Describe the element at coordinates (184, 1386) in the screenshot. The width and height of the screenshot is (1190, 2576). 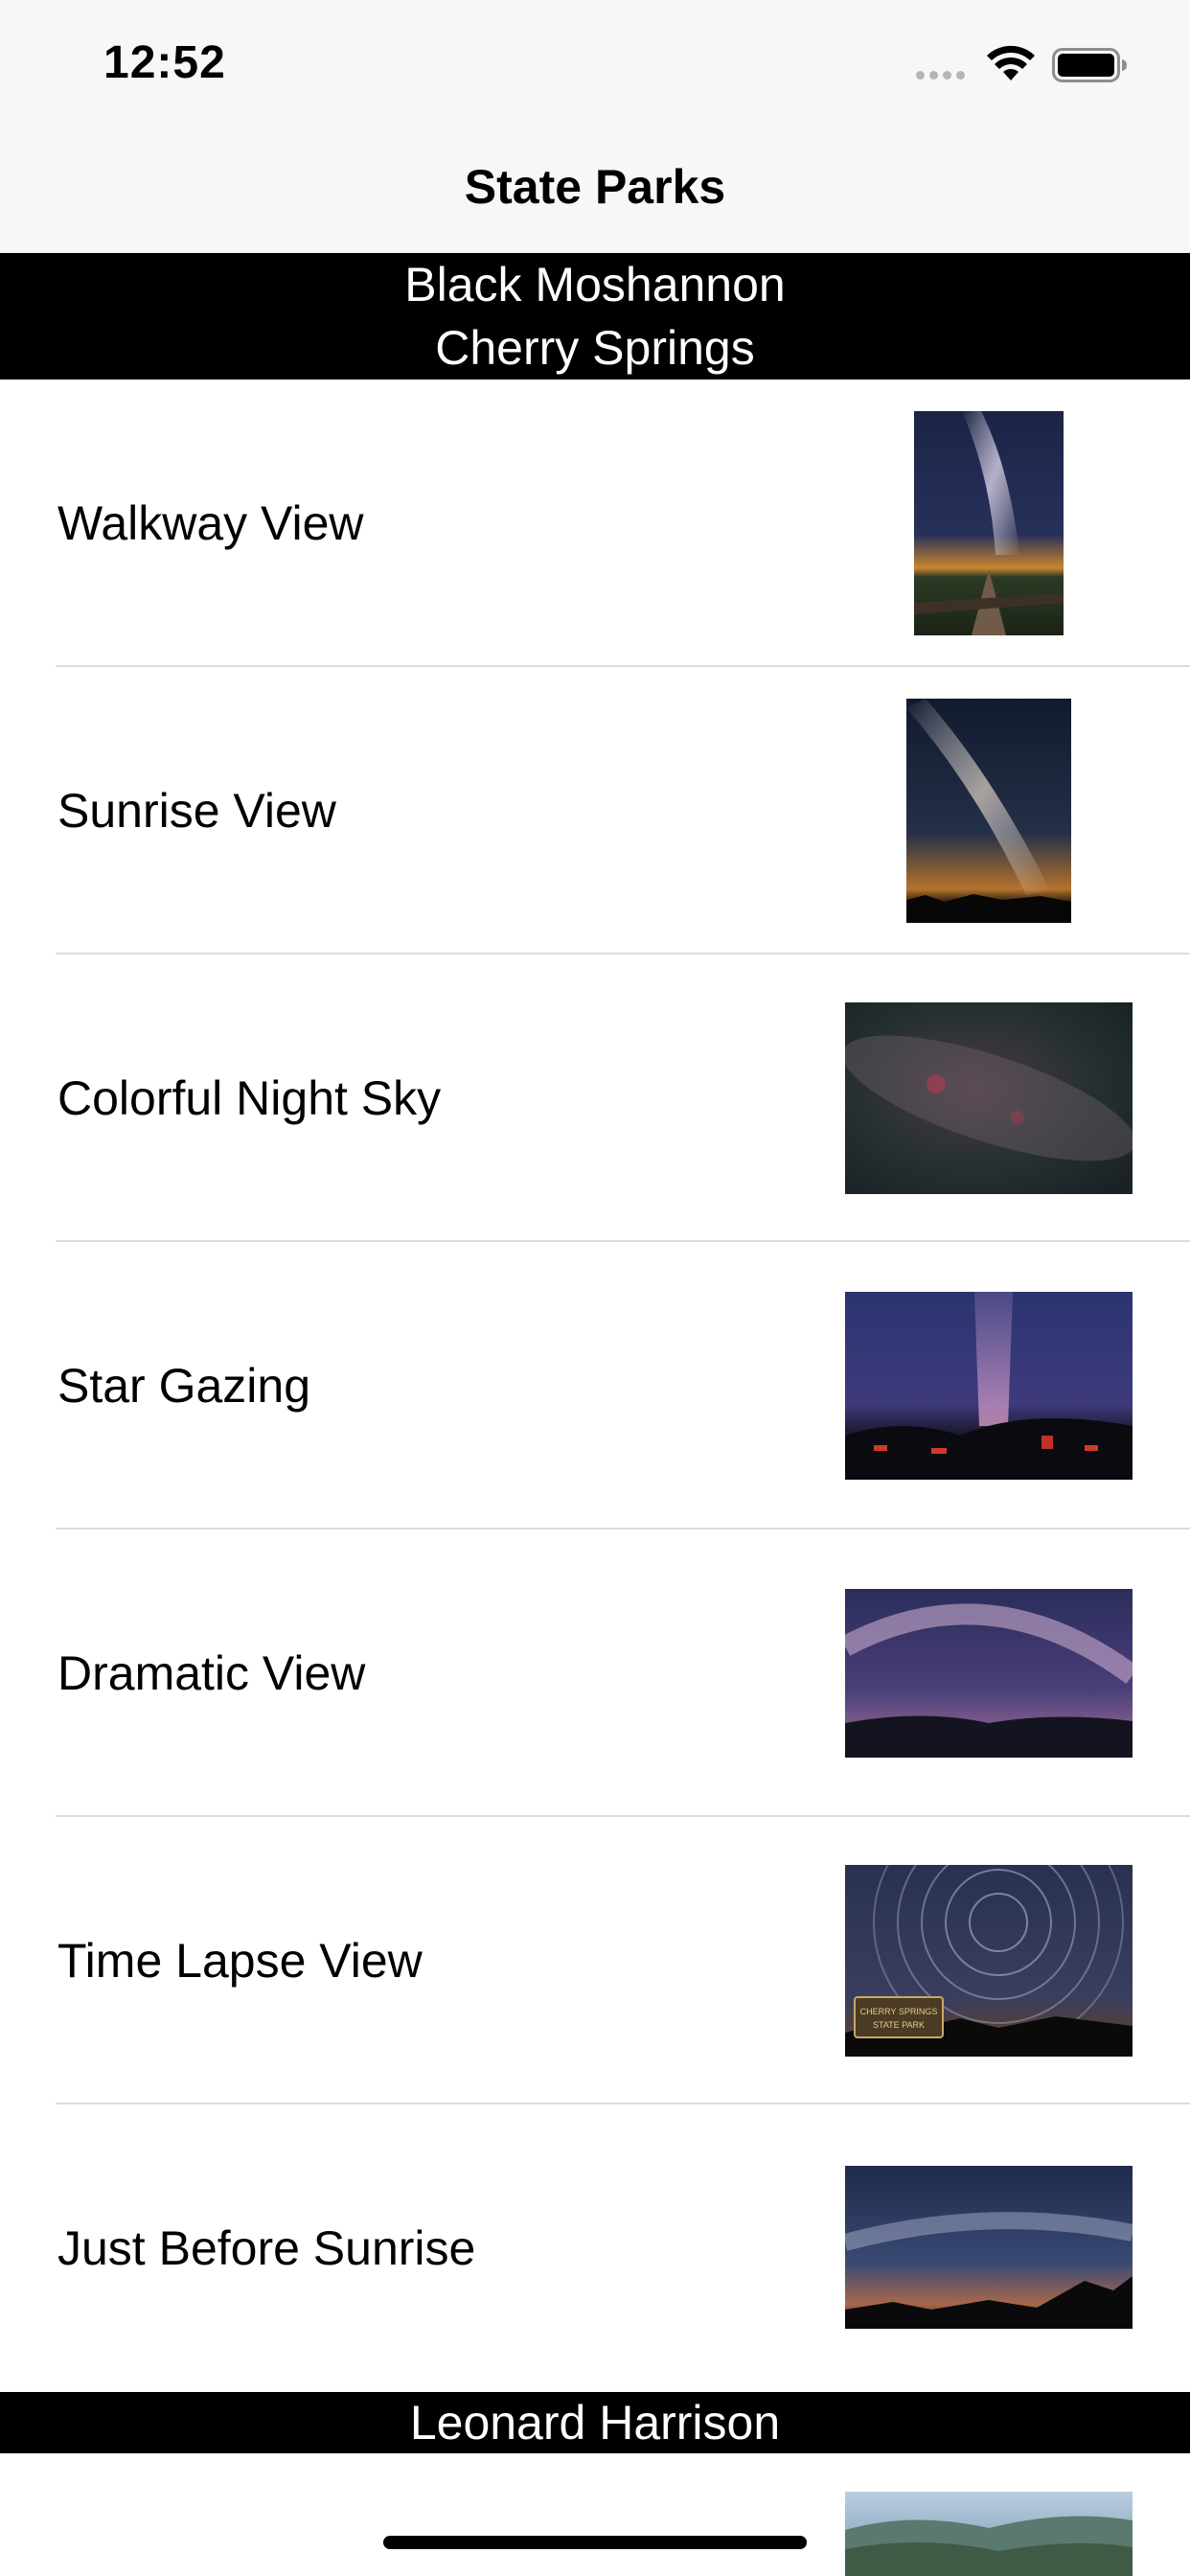
I see `list-item-label: Star Gazing` at that location.